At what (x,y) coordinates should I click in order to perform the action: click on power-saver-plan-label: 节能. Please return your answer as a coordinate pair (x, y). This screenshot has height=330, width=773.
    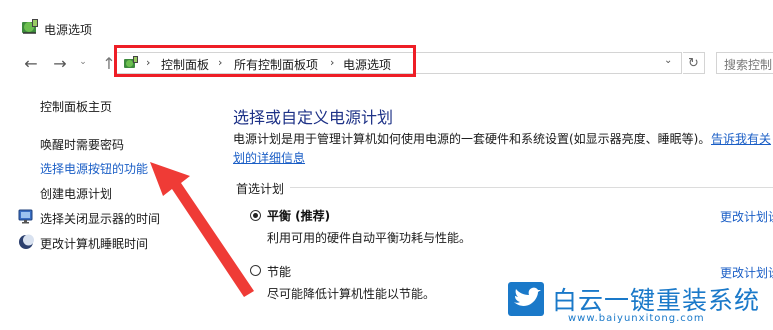
    Looking at the image, I should click on (279, 271).